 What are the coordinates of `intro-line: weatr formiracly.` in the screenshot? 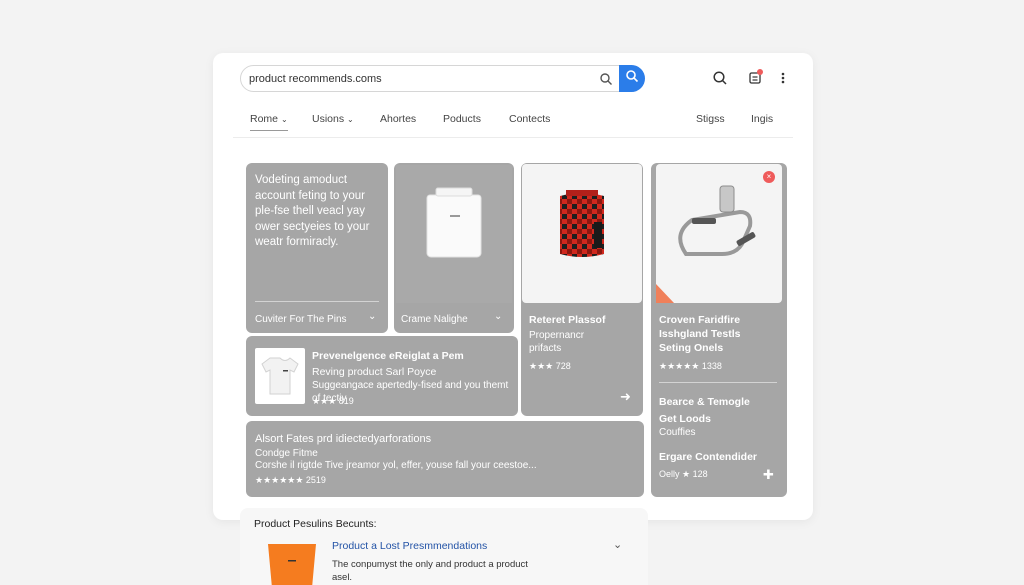 It's located at (297, 242).